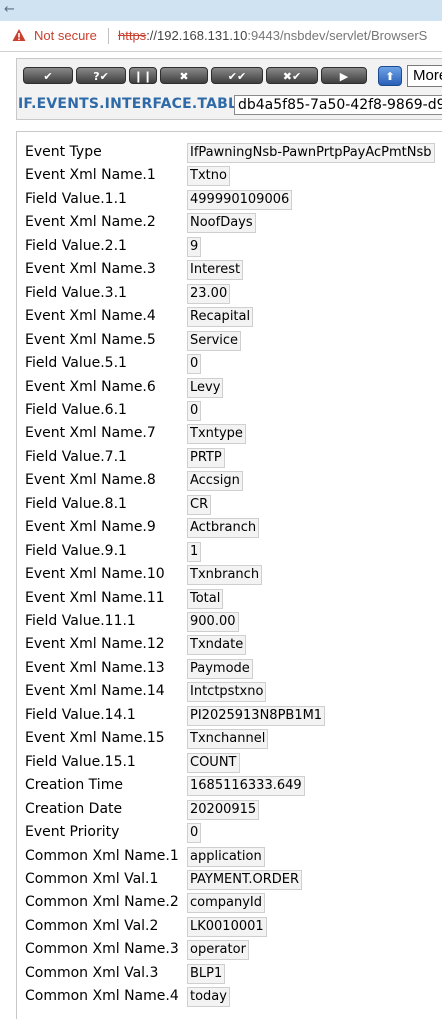  I want to click on field-value: LK0010001, so click(227, 927).